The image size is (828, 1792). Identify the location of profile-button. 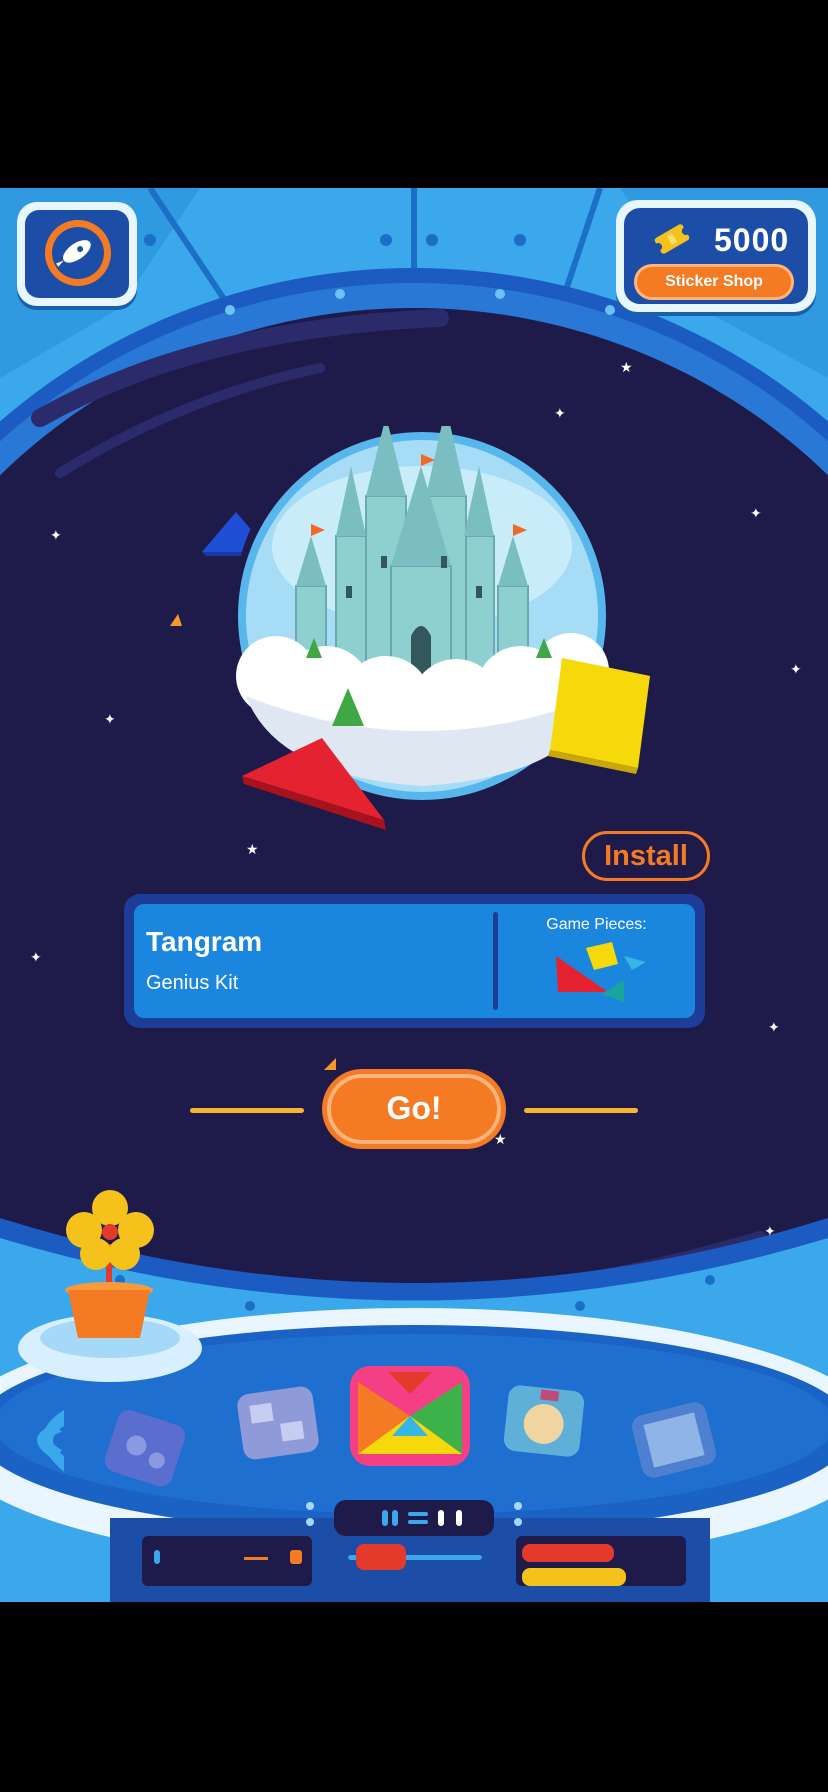
(77, 254).